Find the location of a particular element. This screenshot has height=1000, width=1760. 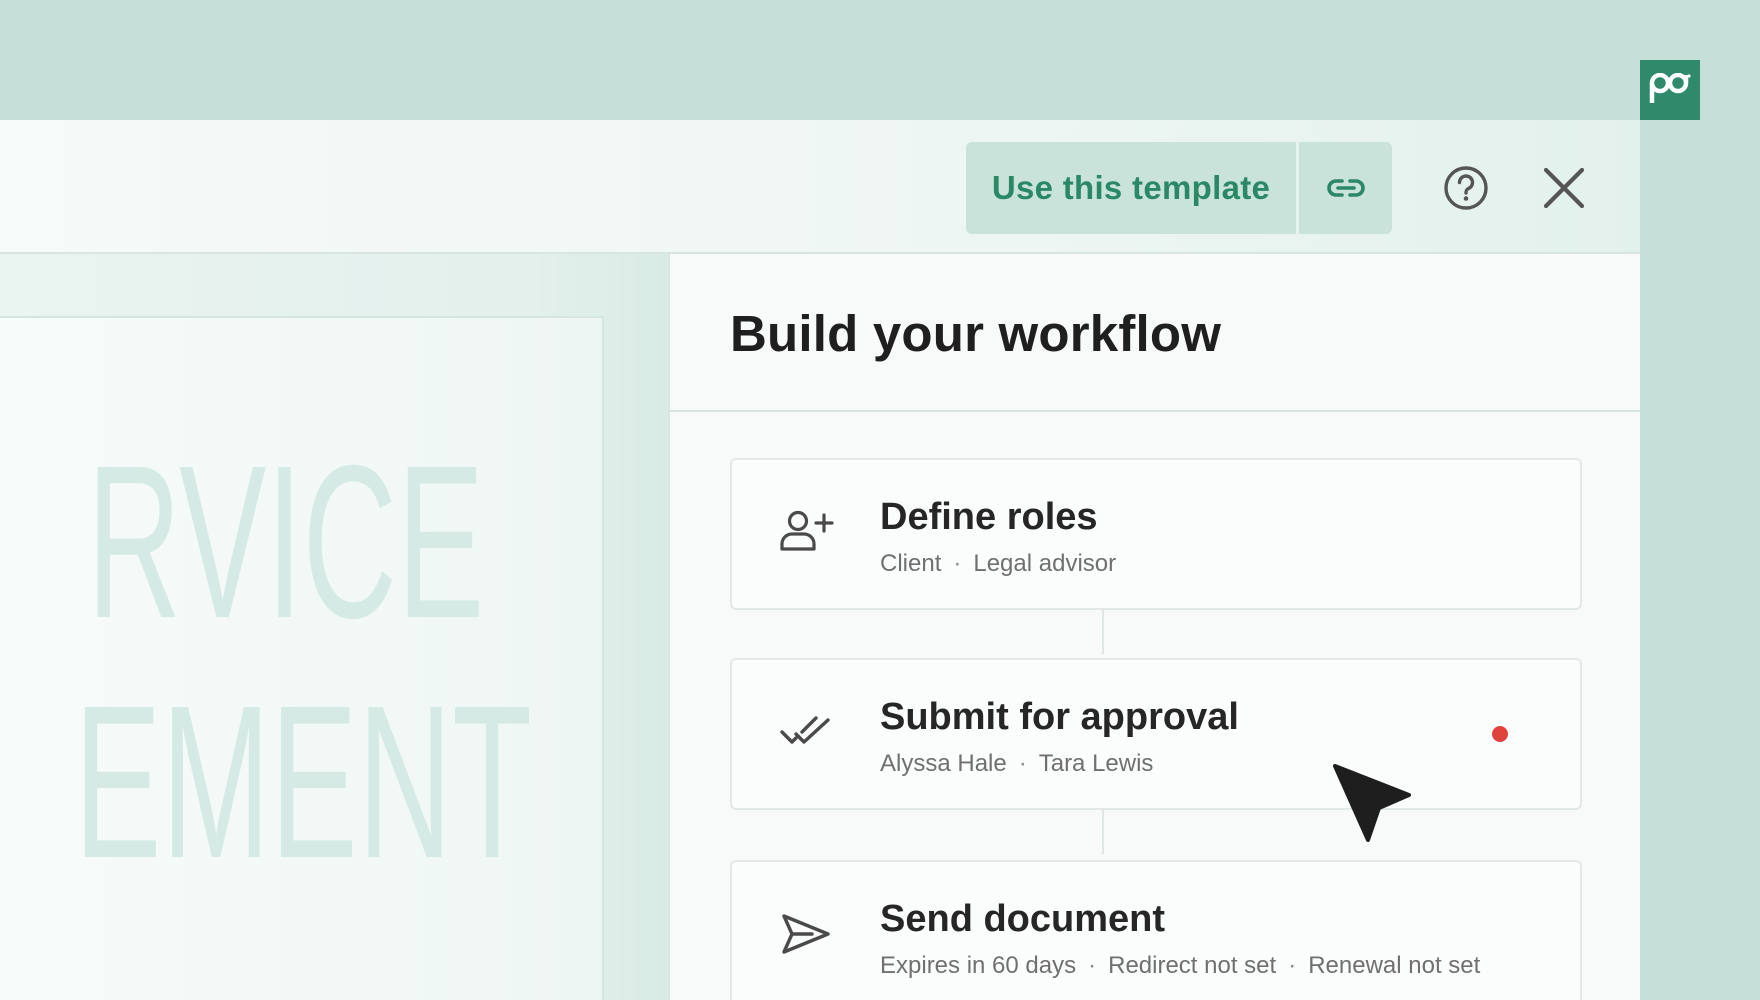

double-check-icon is located at coordinates (806, 732).